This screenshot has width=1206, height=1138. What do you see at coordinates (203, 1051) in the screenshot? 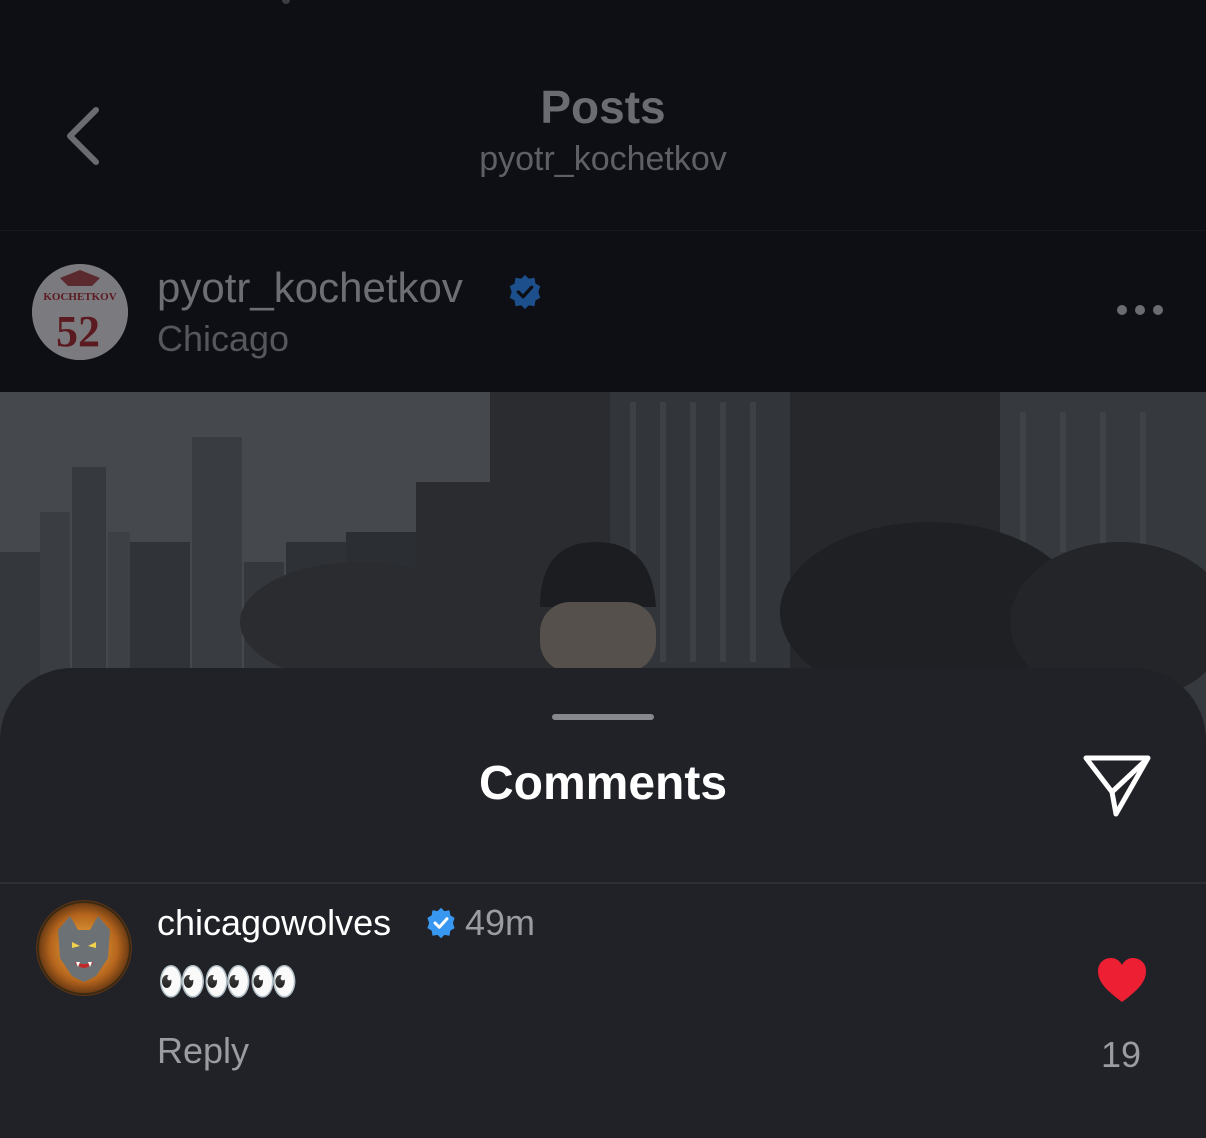
I see `reply-button: Reply` at bounding box center [203, 1051].